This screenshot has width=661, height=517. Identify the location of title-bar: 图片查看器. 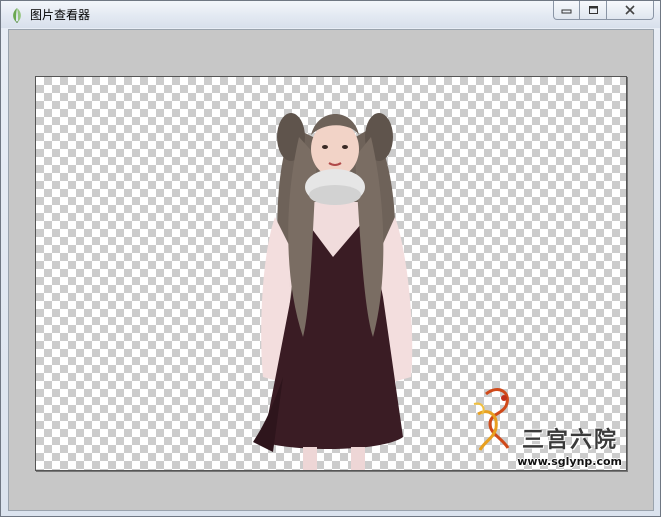
(330, 14).